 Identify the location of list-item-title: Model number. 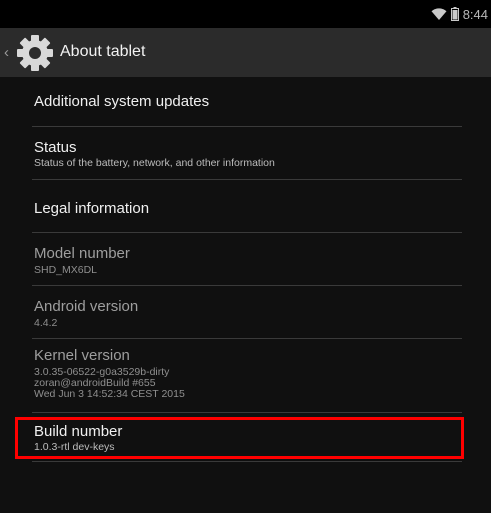
(82, 253).